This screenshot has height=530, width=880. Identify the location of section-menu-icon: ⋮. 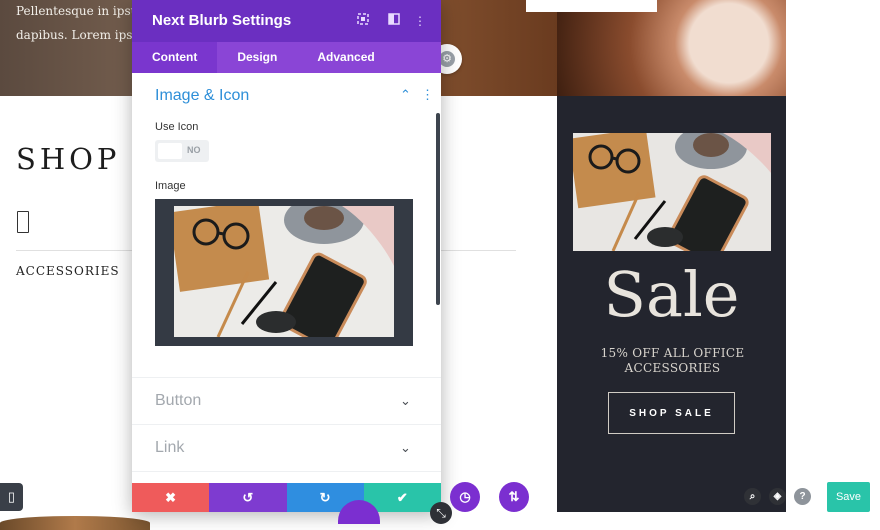
(427, 95).